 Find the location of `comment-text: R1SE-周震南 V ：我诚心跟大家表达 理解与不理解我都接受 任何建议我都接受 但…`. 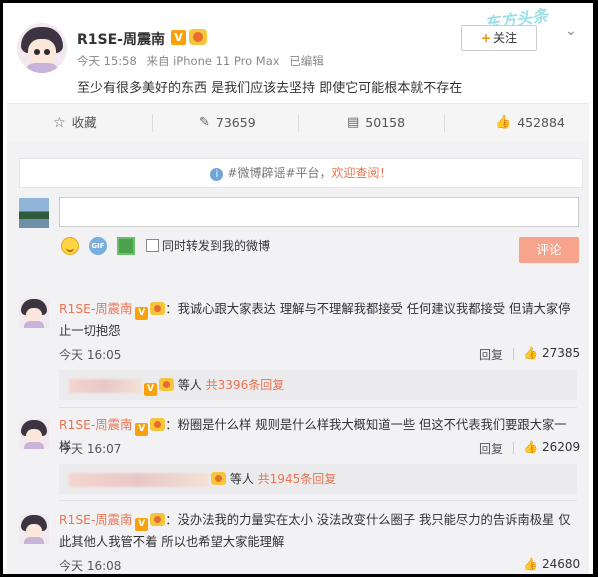

comment-text: R1SE-周震南 V ：我诚心跟大家表达 理解与不理解我都接受 任何建议我都接受 但… is located at coordinates (315, 320).